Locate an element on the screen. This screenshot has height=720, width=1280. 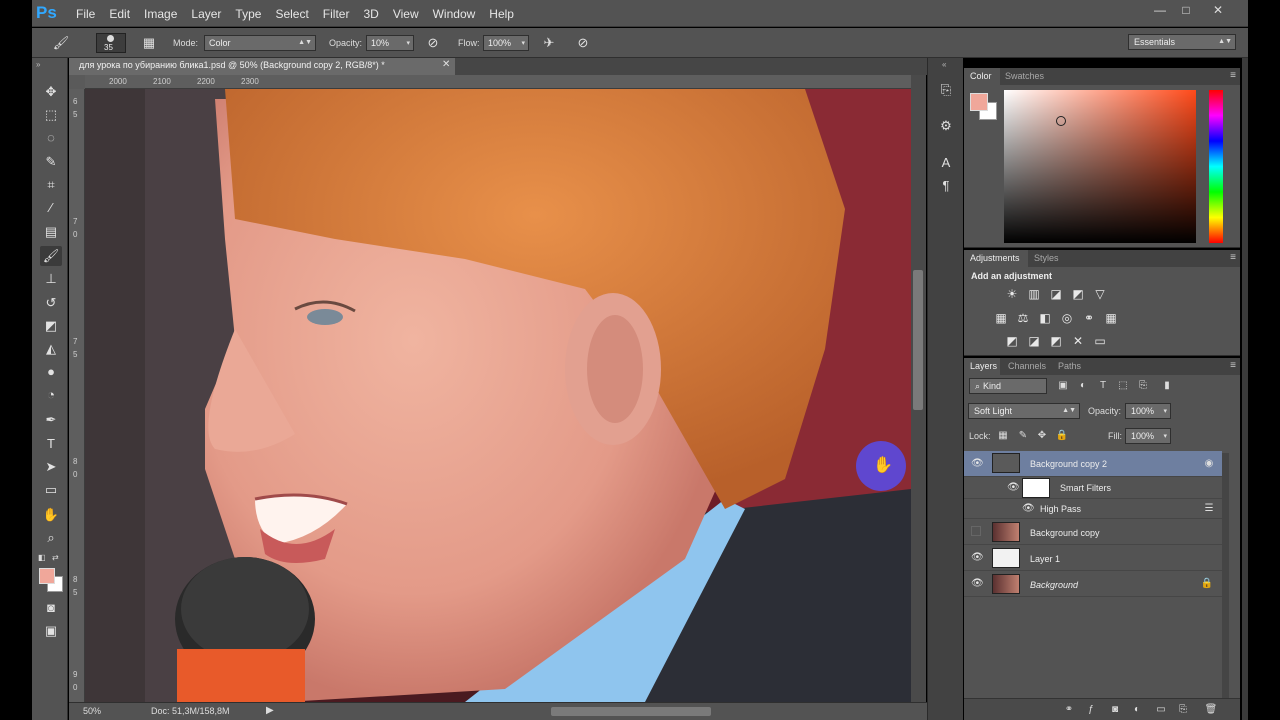
pen-tool-icon: ✒ is located at coordinates (51, 420).